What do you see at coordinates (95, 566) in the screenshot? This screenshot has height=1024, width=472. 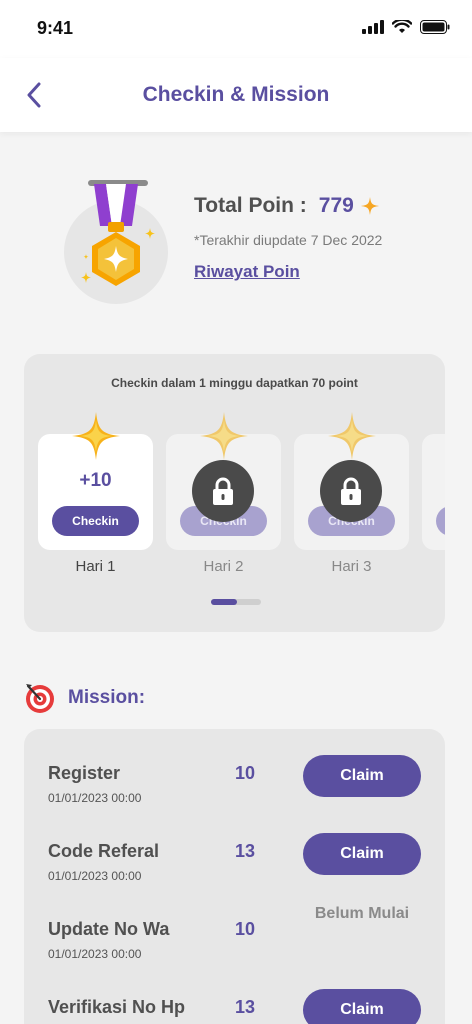 I see `day-label: Hari 1` at bounding box center [95, 566].